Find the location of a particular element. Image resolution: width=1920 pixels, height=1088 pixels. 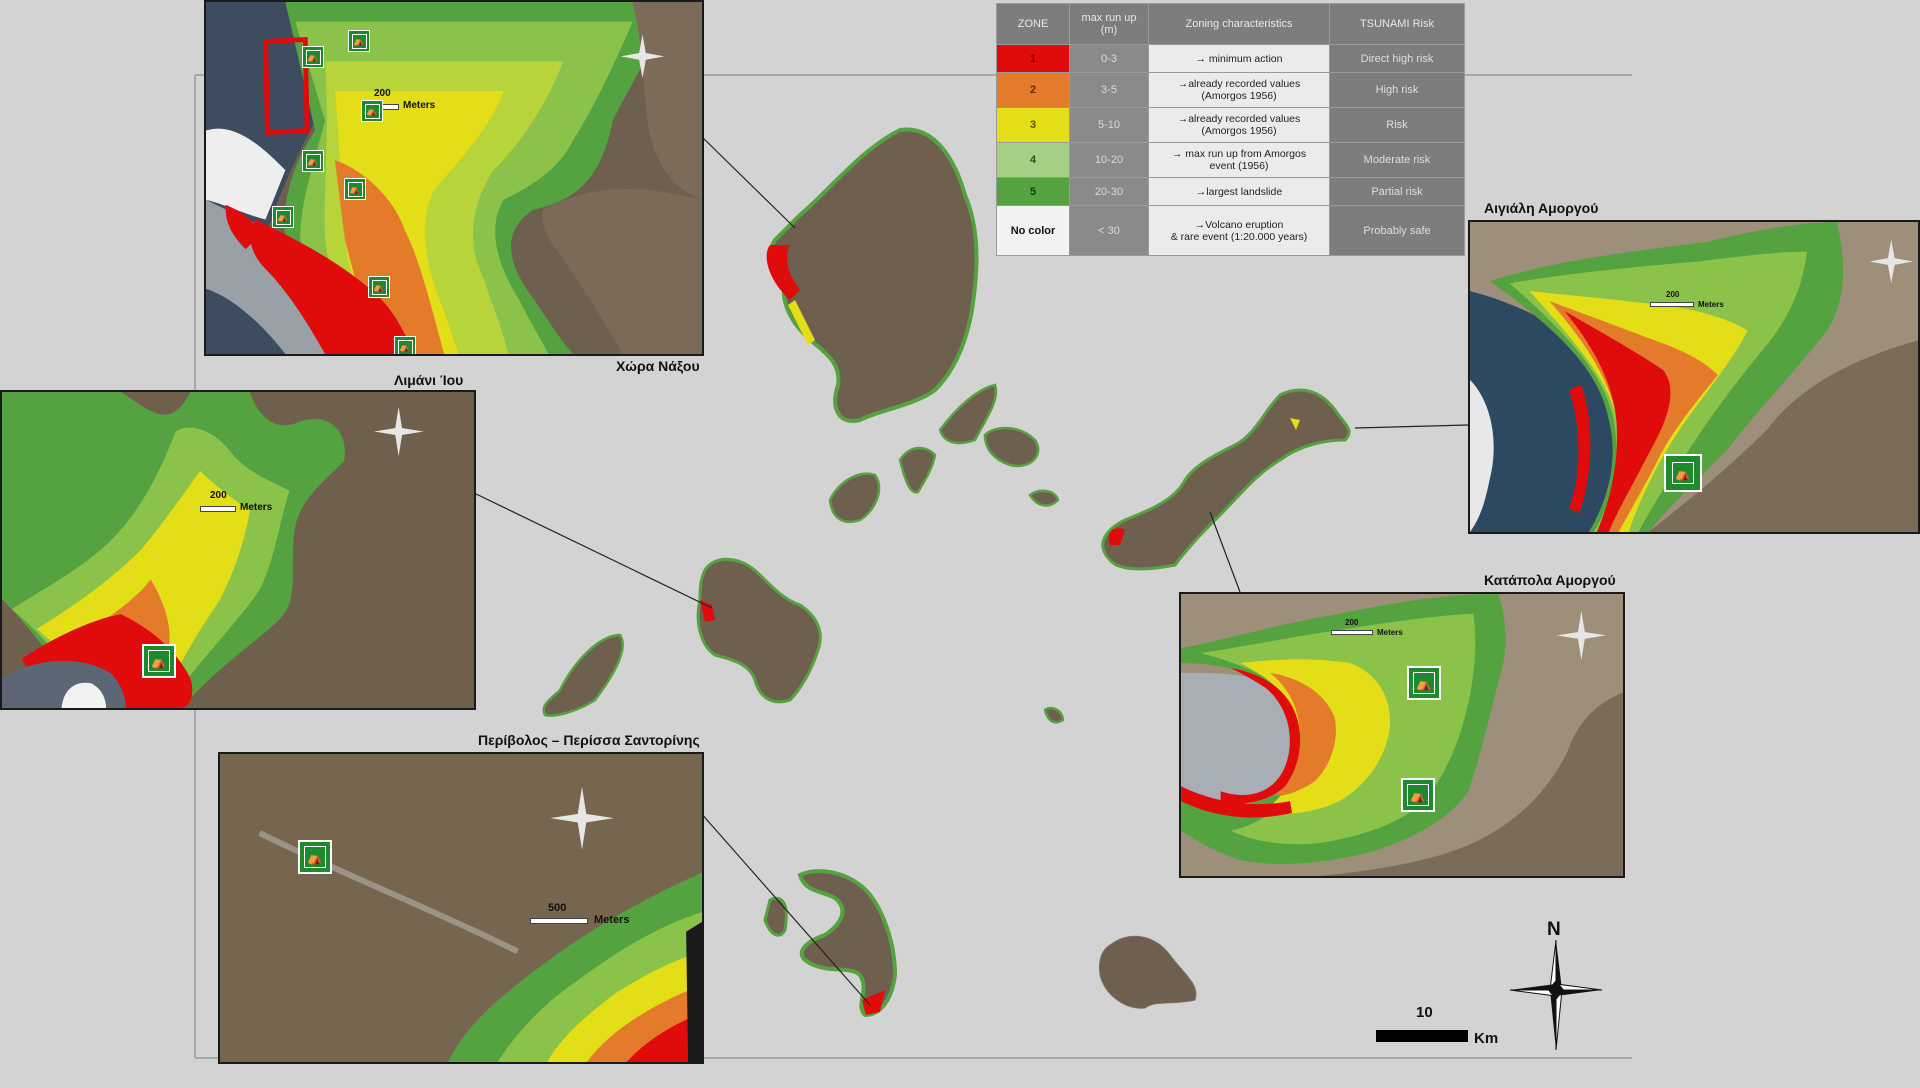

inset-ios-map is located at coordinates (238, 550).